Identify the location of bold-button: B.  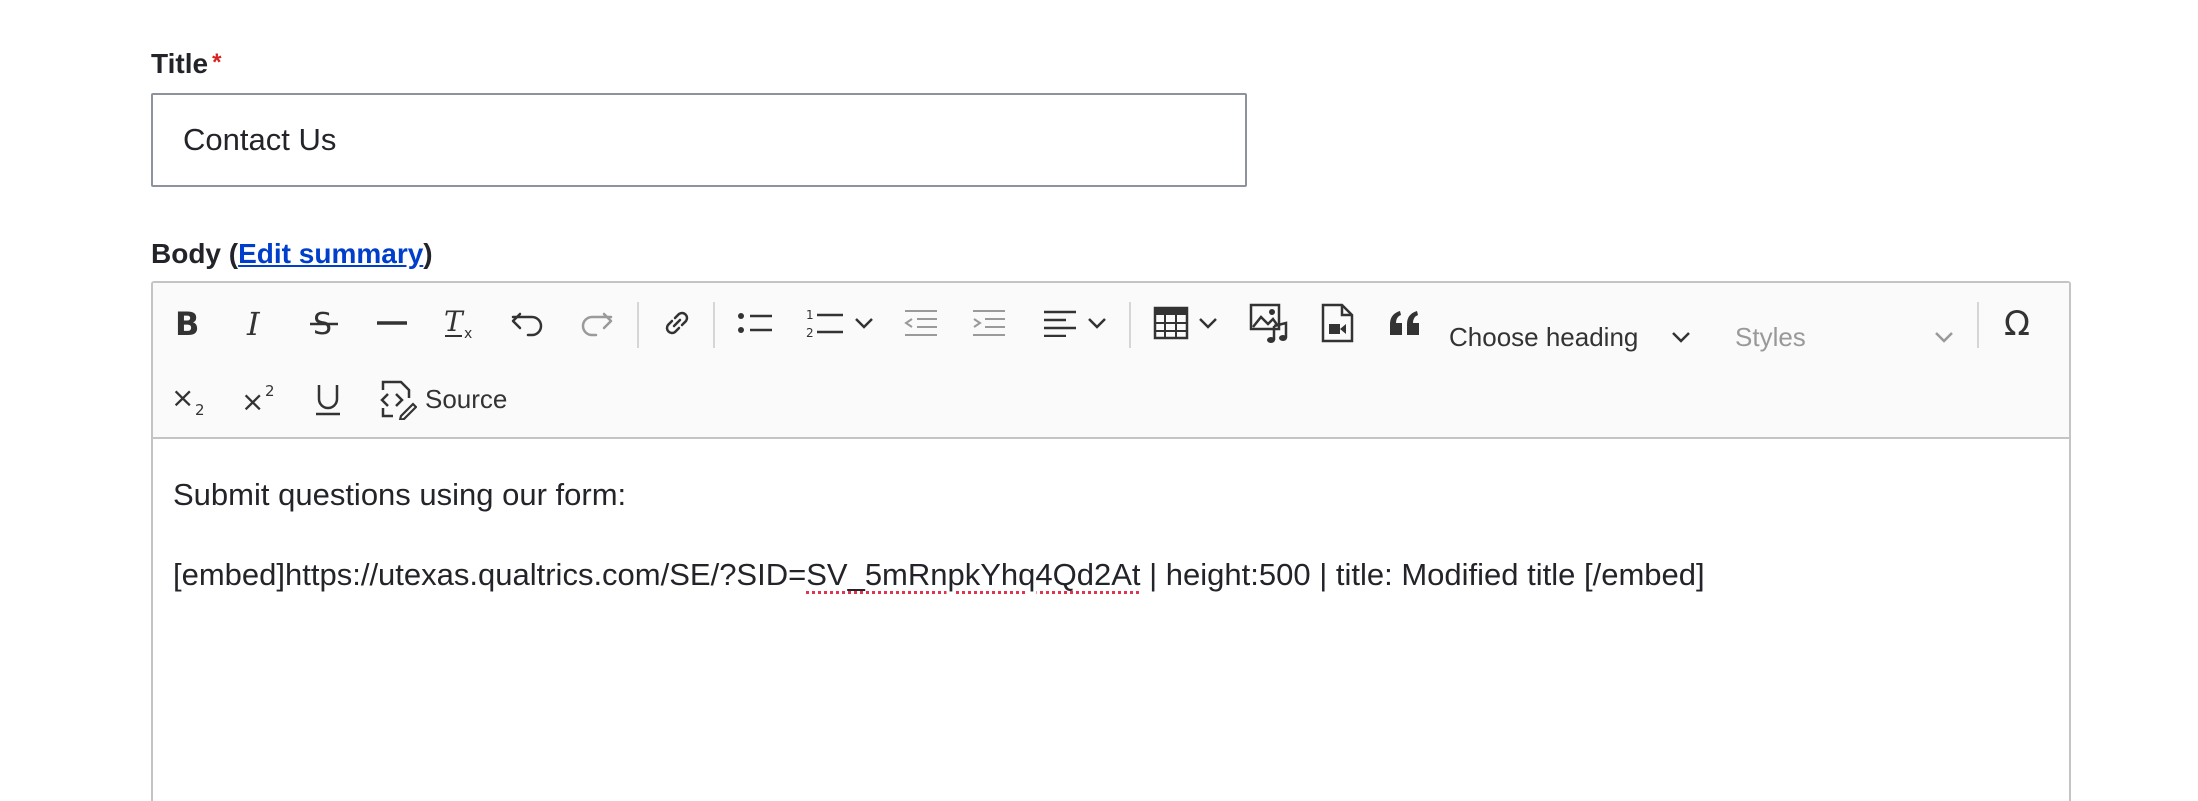
(188, 323).